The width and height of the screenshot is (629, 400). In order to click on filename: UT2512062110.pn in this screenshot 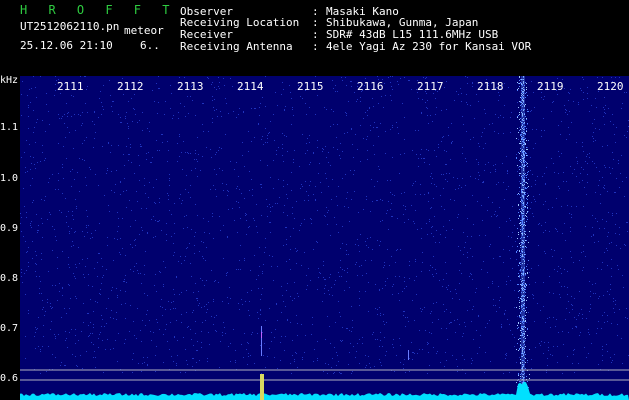, I will do `click(70, 26)`.